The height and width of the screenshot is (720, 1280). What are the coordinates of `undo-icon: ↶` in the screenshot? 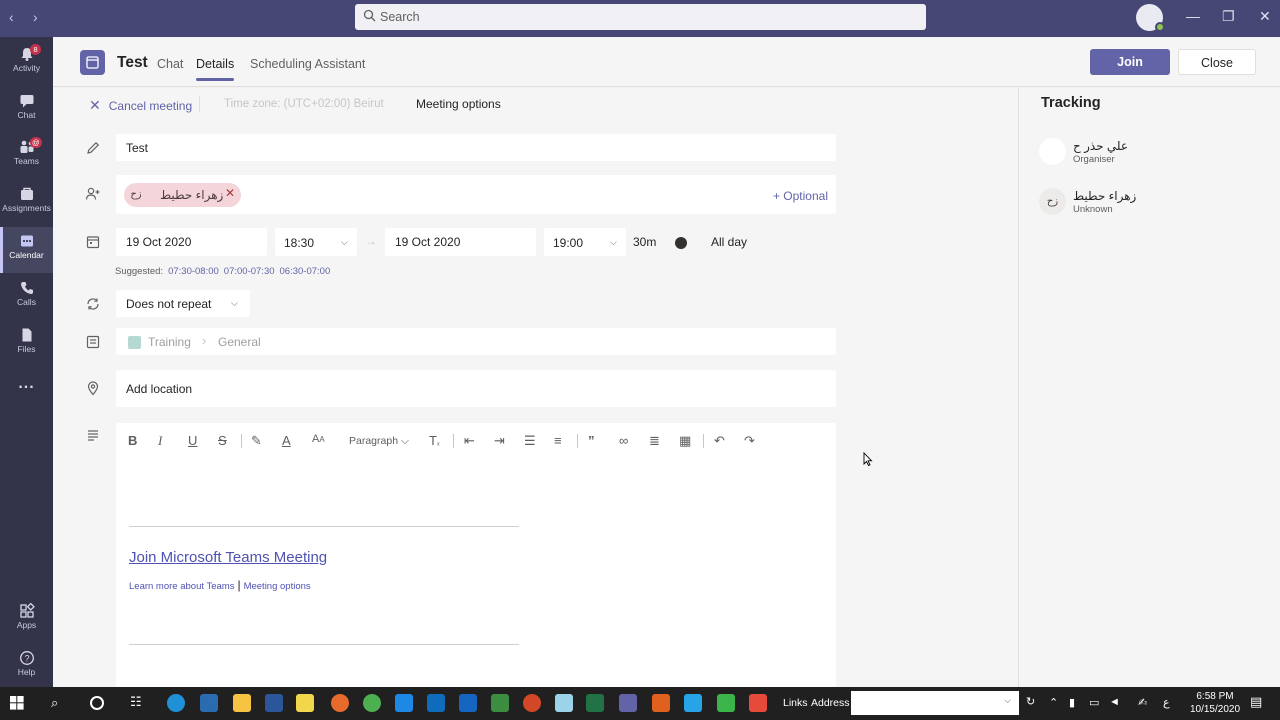 It's located at (719, 441).